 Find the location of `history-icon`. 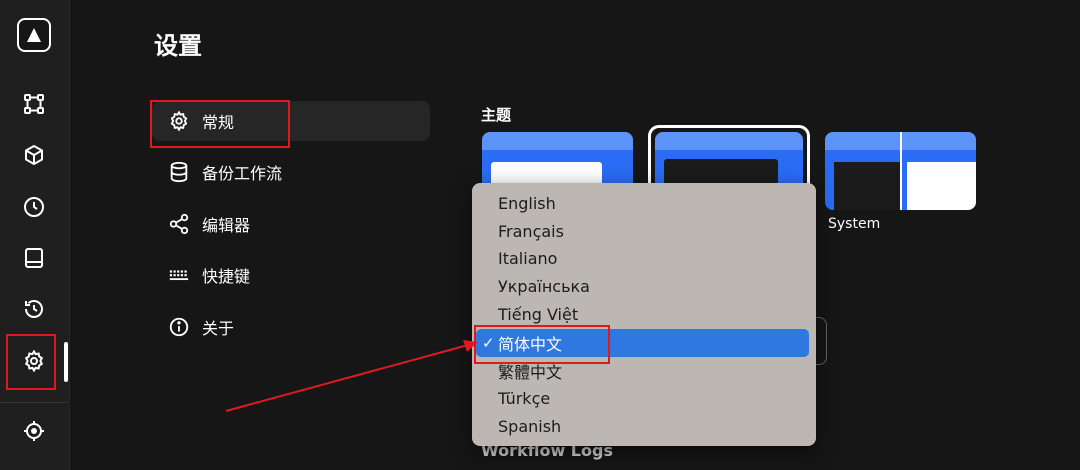

history-icon is located at coordinates (34, 309).